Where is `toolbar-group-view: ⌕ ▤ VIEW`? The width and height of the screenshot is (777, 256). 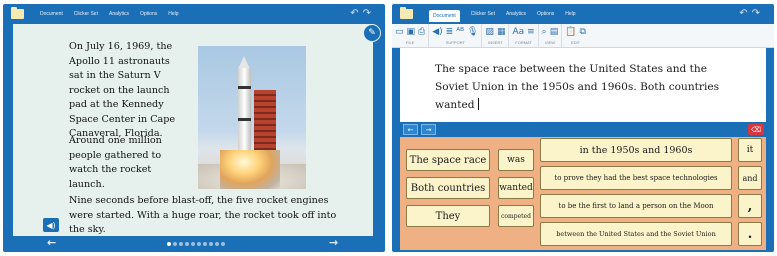 toolbar-group-view: ⌕ ▤ VIEW is located at coordinates (551, 35).